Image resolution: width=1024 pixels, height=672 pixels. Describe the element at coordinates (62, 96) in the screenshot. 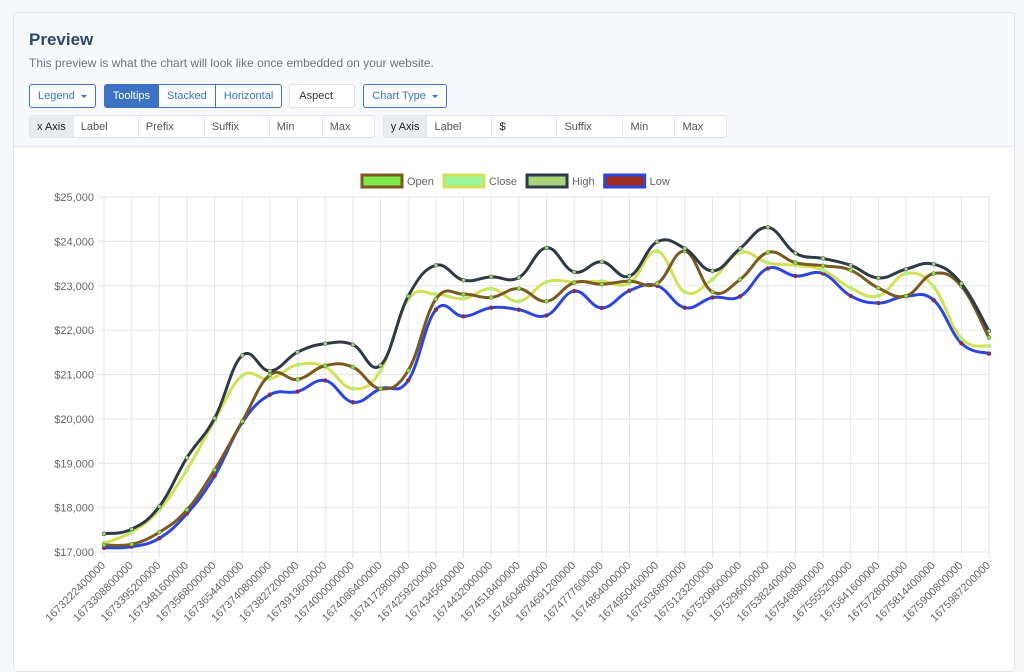

I see `legend-dropdown: Legend` at that location.